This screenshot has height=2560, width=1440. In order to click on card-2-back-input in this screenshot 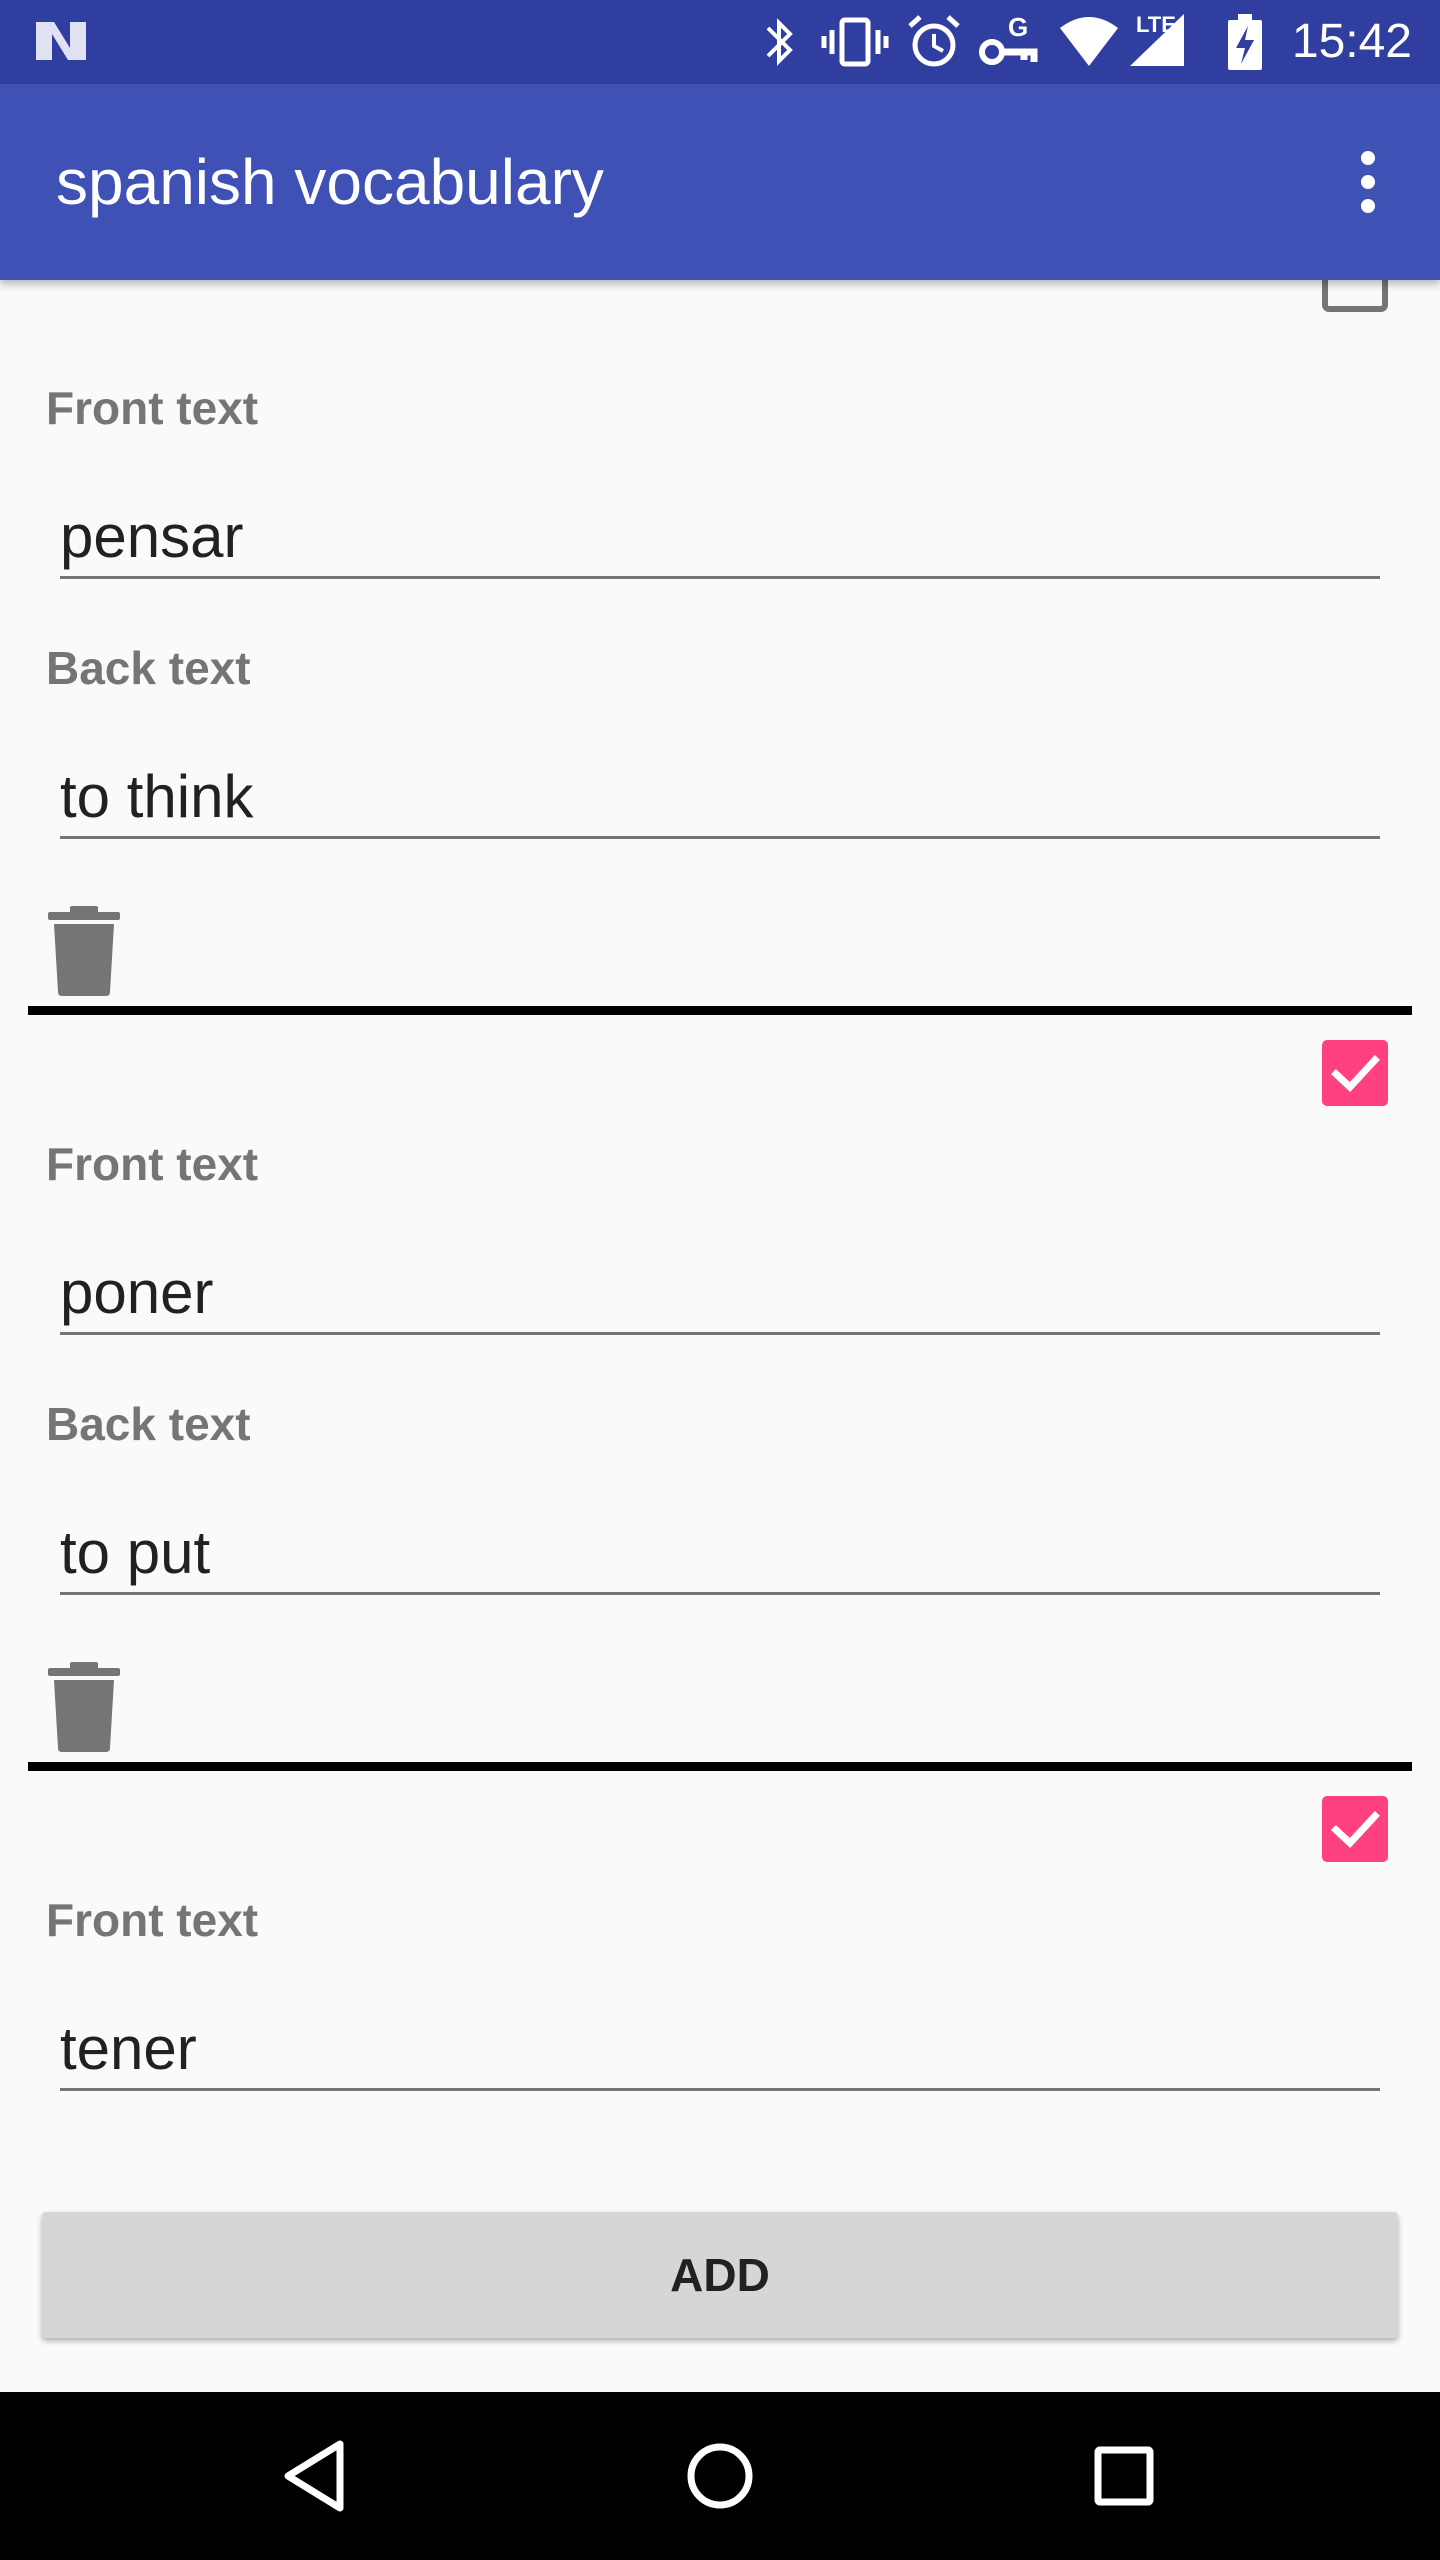, I will do `click(720, 1552)`.